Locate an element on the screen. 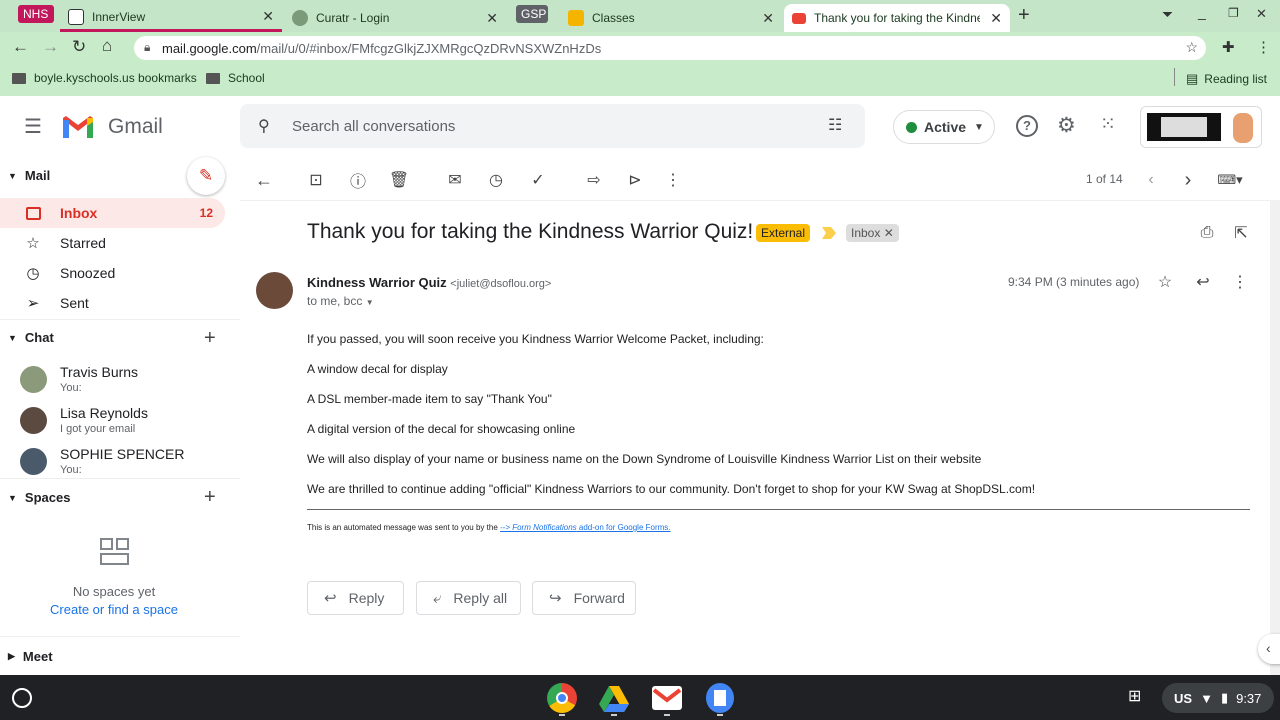  scrollbar is located at coordinates (1275, 437).